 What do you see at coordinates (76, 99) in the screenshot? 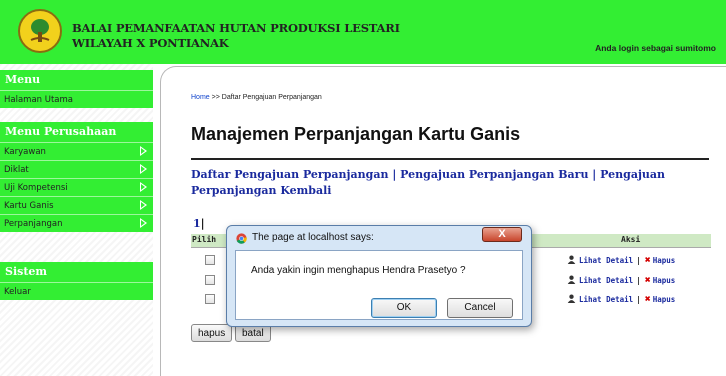
I see `sidebar-item-halaman-utama: Halaman Utama` at bounding box center [76, 99].